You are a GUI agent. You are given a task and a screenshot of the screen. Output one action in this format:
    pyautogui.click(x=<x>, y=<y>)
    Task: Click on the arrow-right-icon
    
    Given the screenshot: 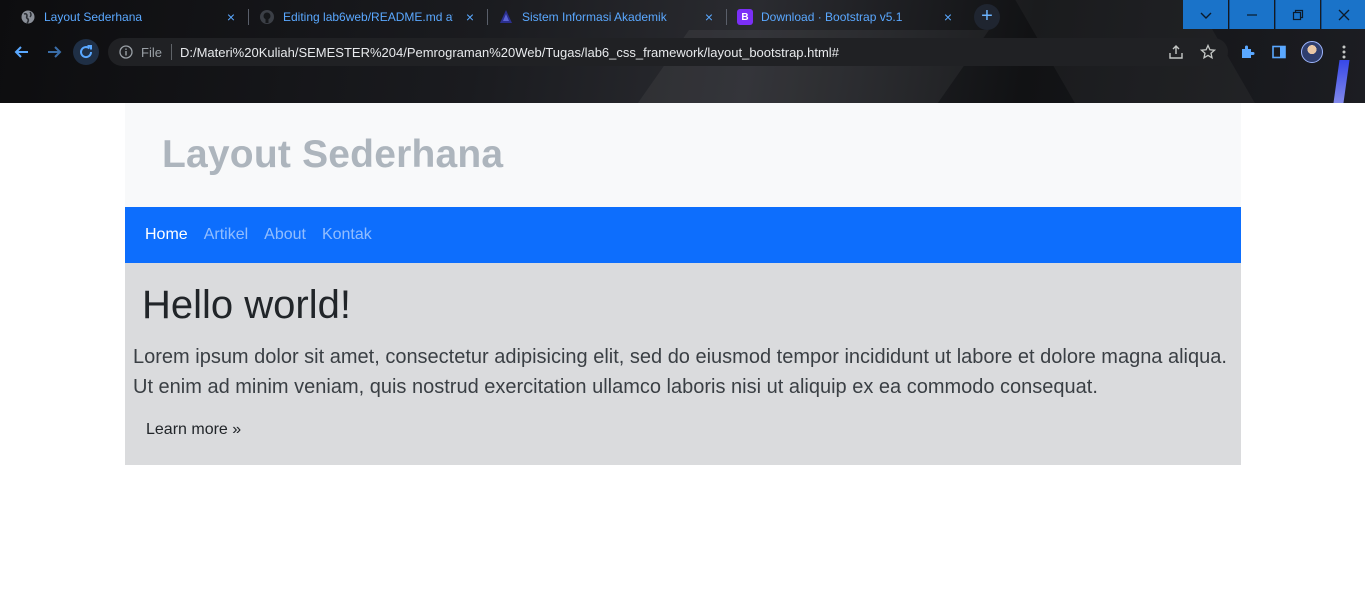 What is the action you would take?
    pyautogui.click(x=55, y=52)
    